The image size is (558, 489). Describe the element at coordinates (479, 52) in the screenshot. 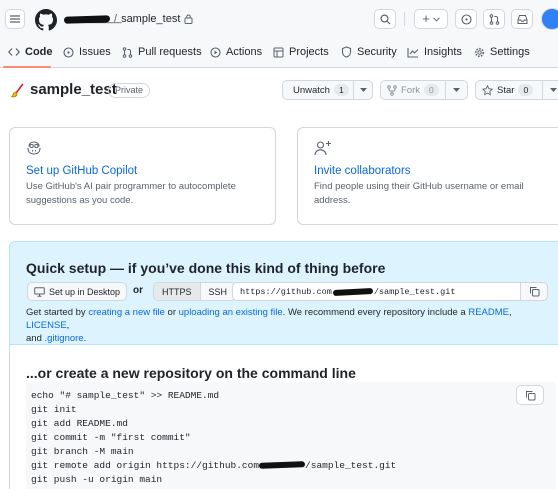

I see `gear-icon` at that location.